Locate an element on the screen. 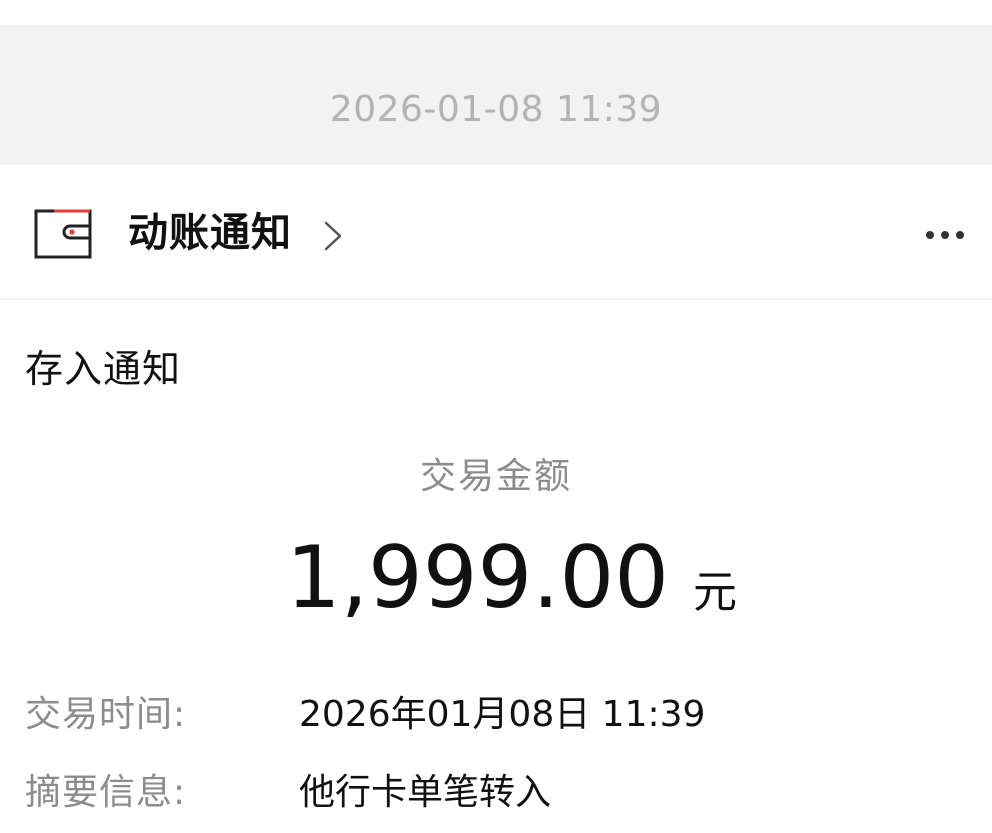  top-strip is located at coordinates (496, 12).